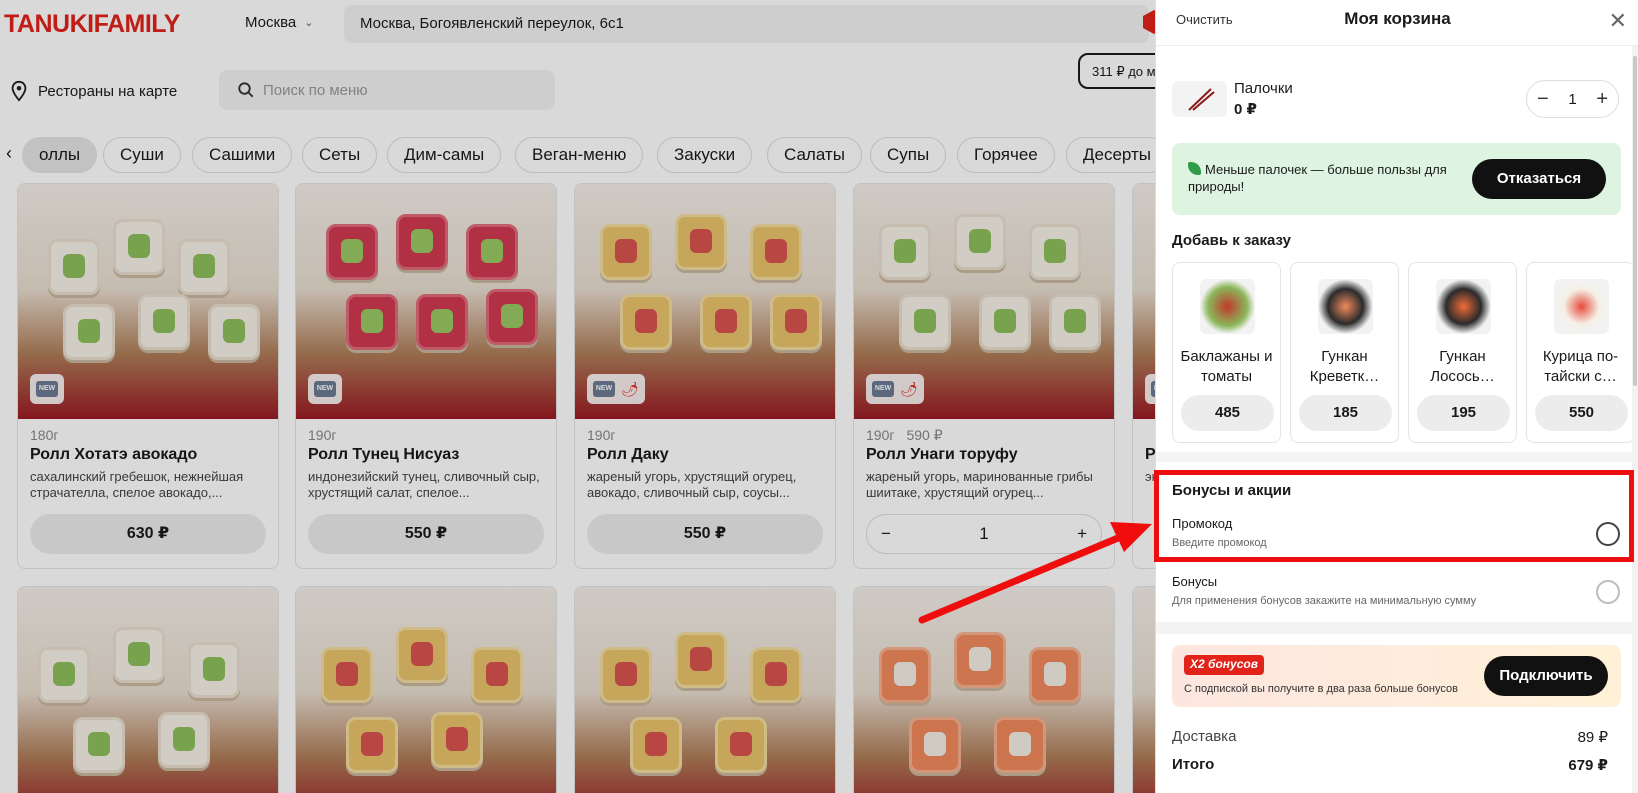 The image size is (1638, 793). I want to click on cart-item-name: Палочки, so click(1263, 88).